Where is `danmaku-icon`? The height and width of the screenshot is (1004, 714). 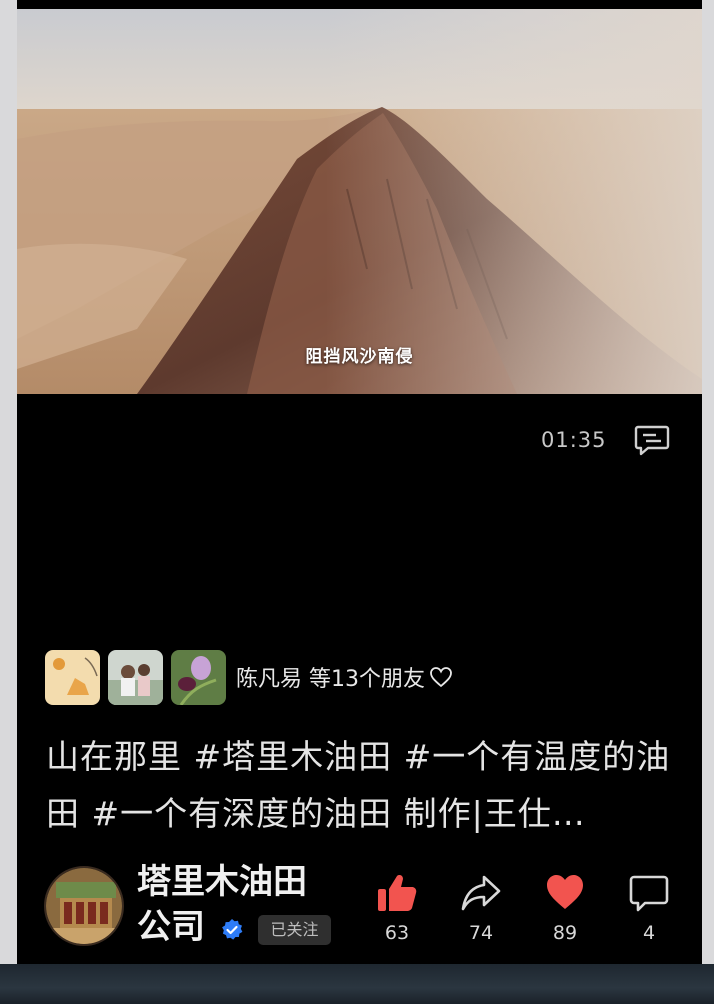 danmaku-icon is located at coordinates (652, 441).